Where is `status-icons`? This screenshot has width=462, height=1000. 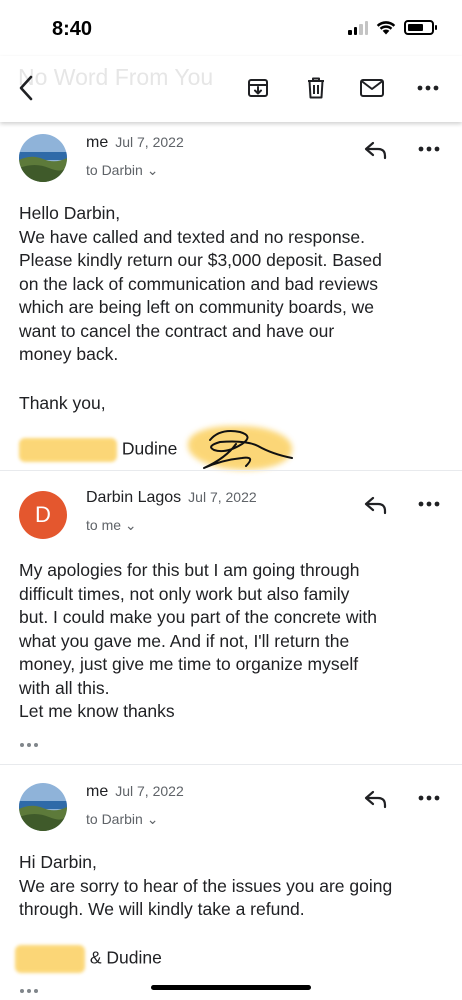 status-icons is located at coordinates (392, 27).